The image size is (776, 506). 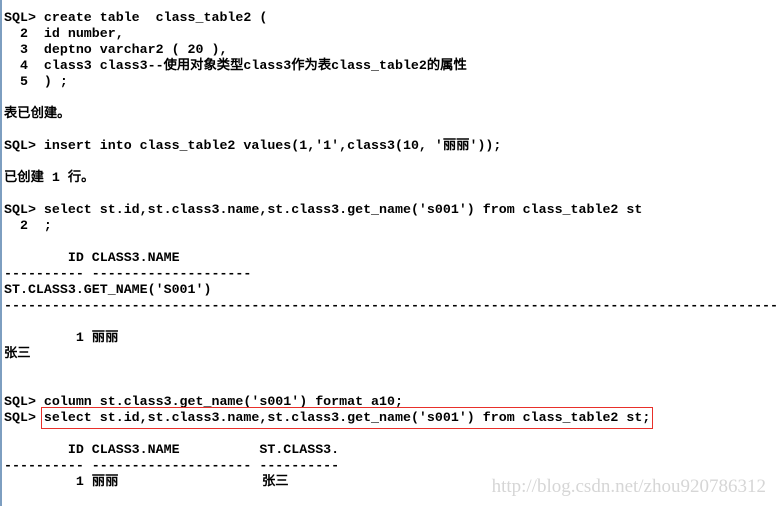 I want to click on sql-command-line: SQL> create table class_table2 (, so click(x=136, y=17).